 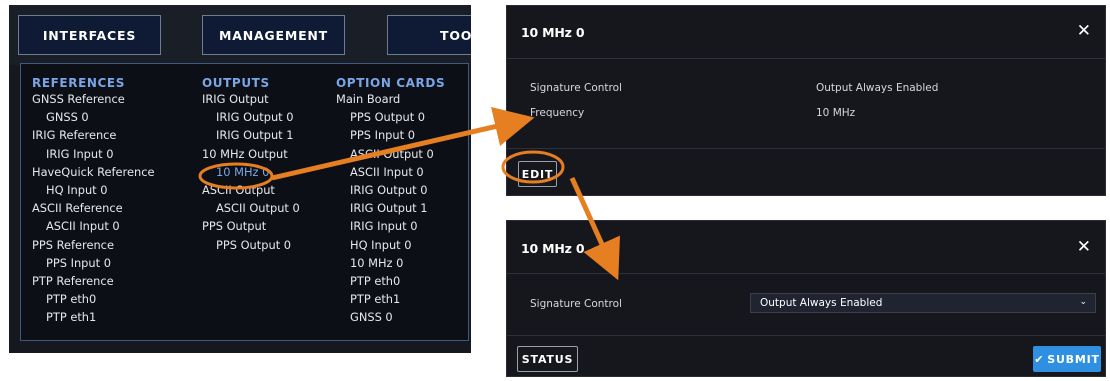 I want to click on outputs-header: OUTPUTS, so click(x=236, y=83).